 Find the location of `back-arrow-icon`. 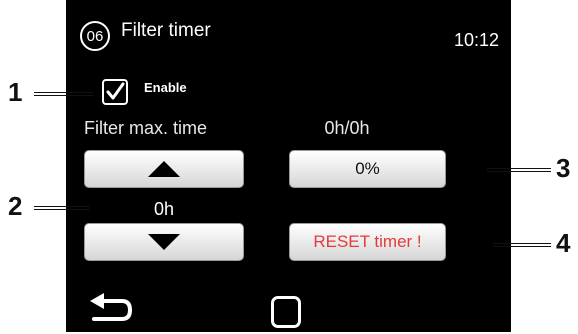

back-arrow-icon is located at coordinates (110, 313).